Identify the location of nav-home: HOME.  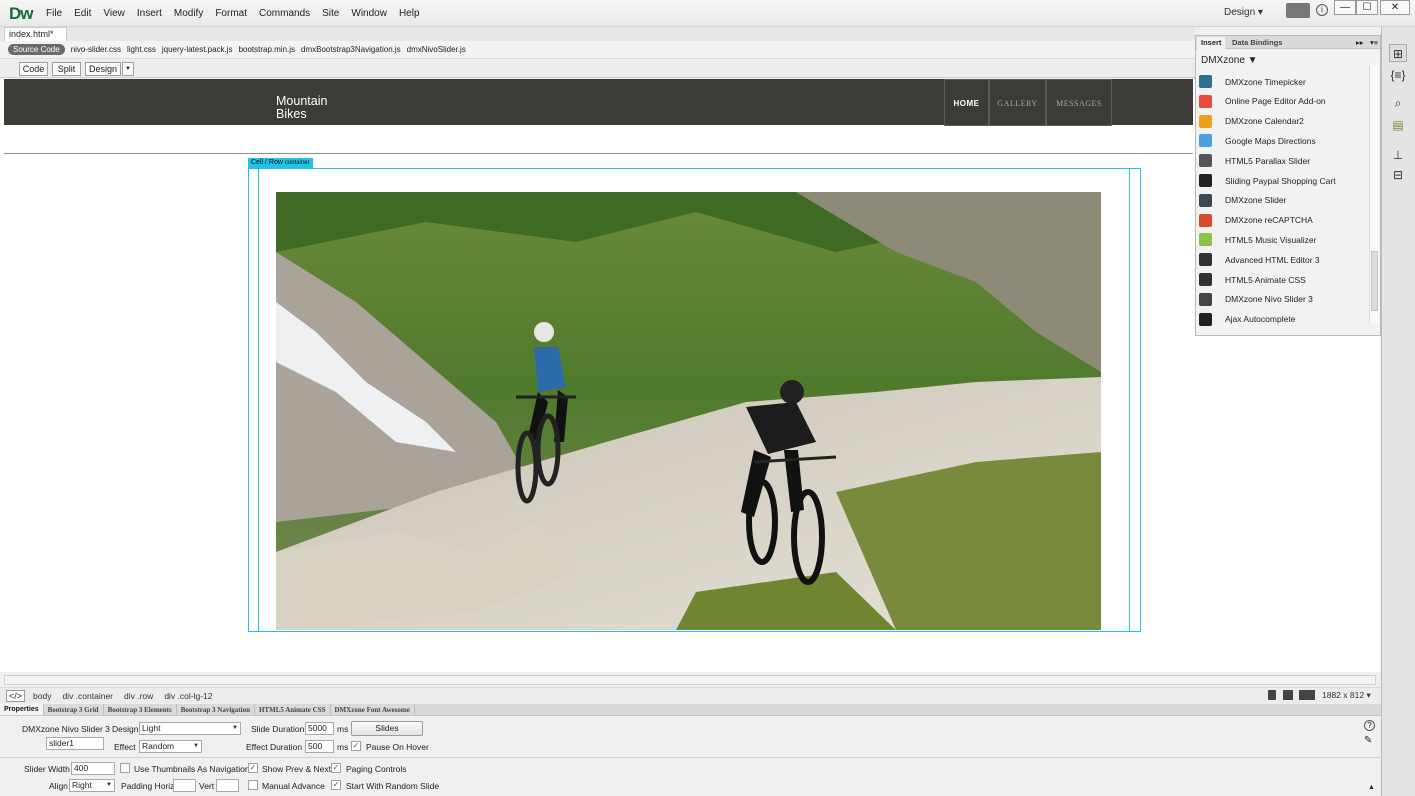
(966, 102).